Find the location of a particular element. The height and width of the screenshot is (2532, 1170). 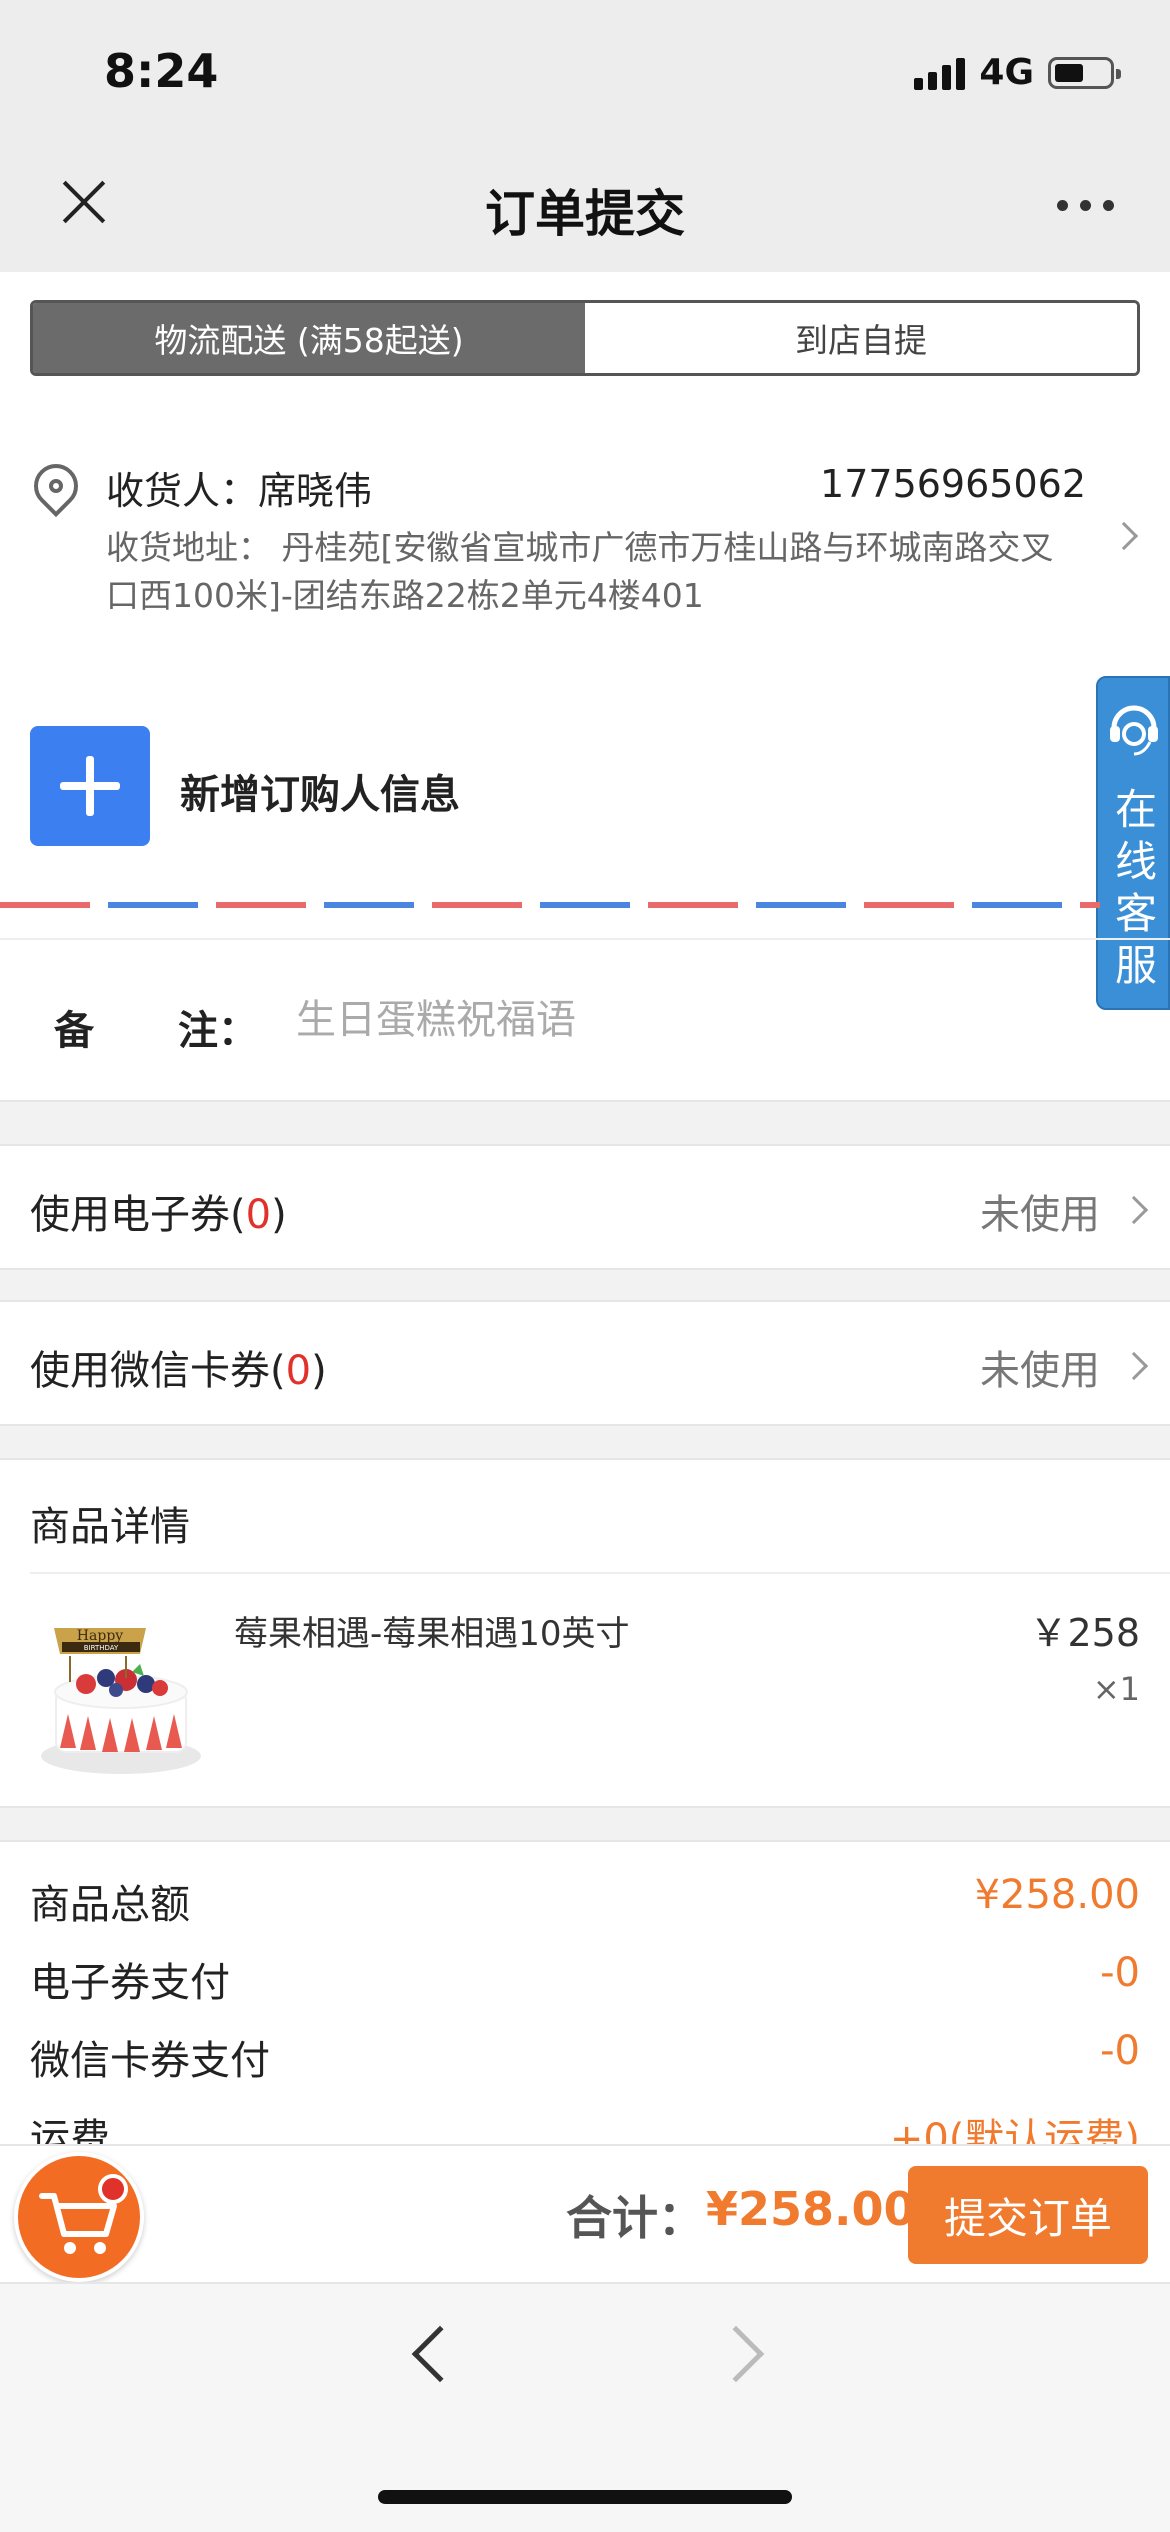

product-image: Happy BIRTHDAY is located at coordinates (121, 1688).